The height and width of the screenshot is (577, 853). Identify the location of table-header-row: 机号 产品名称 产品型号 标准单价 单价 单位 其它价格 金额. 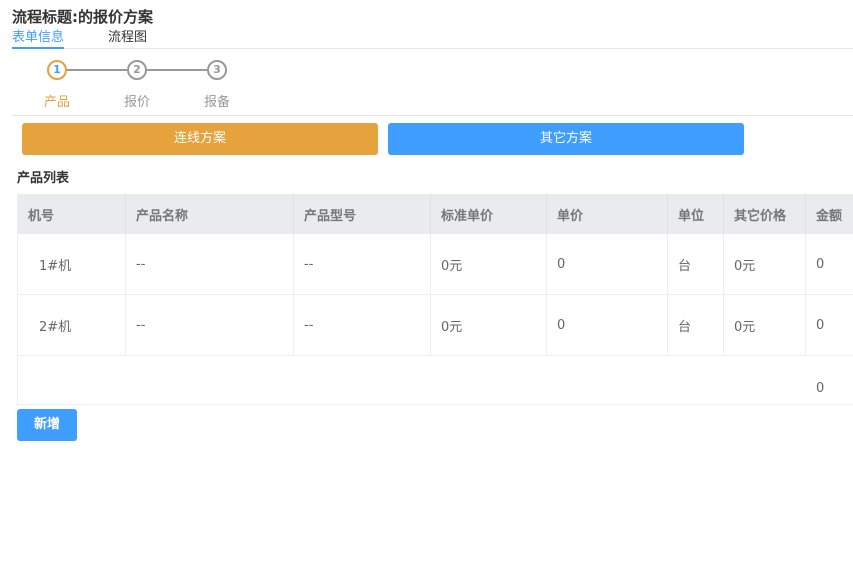
(435, 214).